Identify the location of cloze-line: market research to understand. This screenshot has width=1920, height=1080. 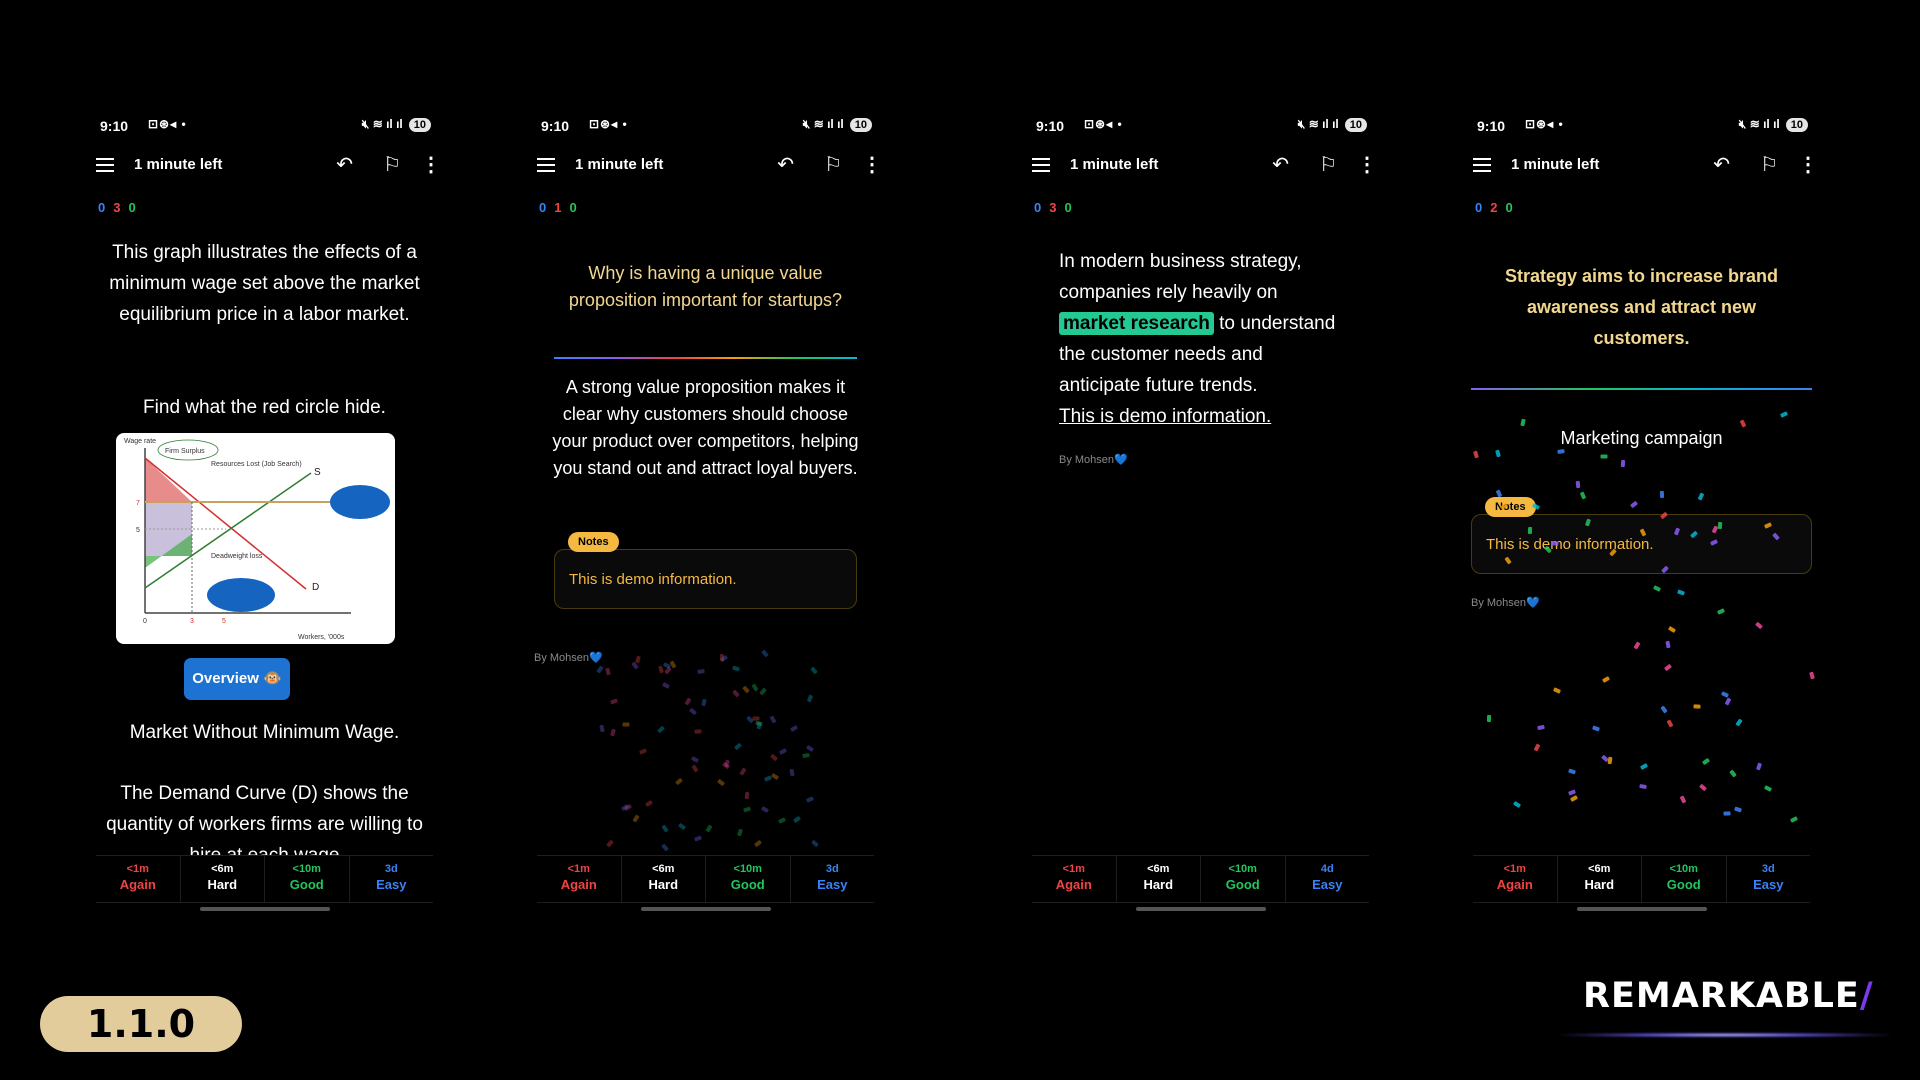
(1214, 323).